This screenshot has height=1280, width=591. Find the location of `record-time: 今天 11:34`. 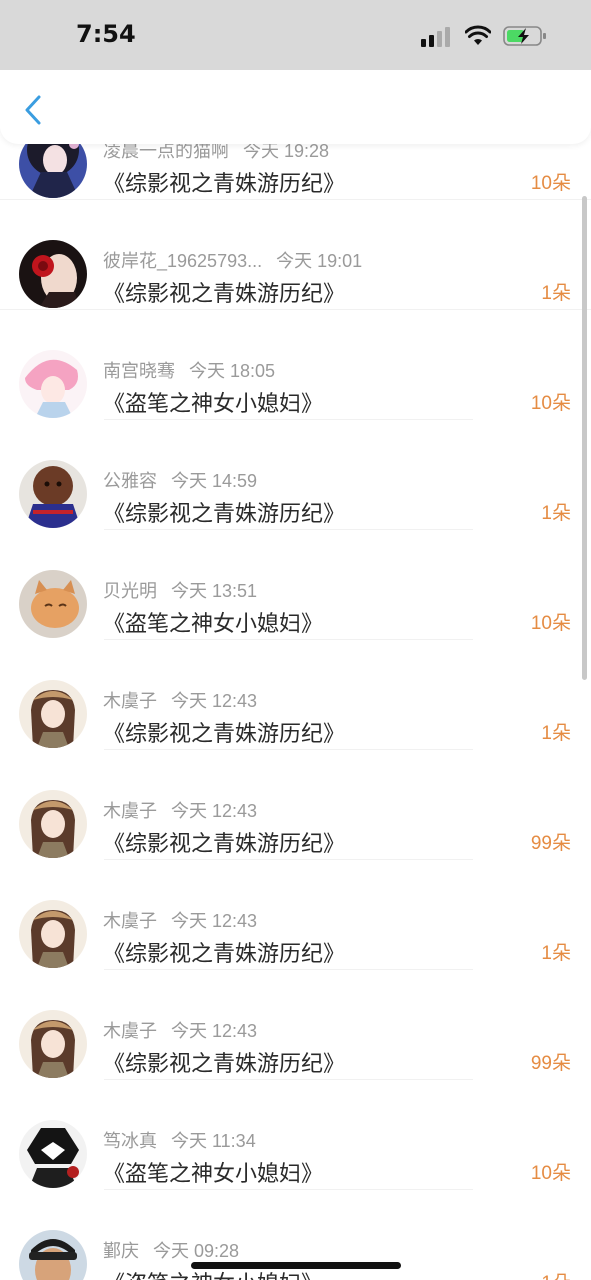

record-time: 今天 11:34 is located at coordinates (213, 1141).